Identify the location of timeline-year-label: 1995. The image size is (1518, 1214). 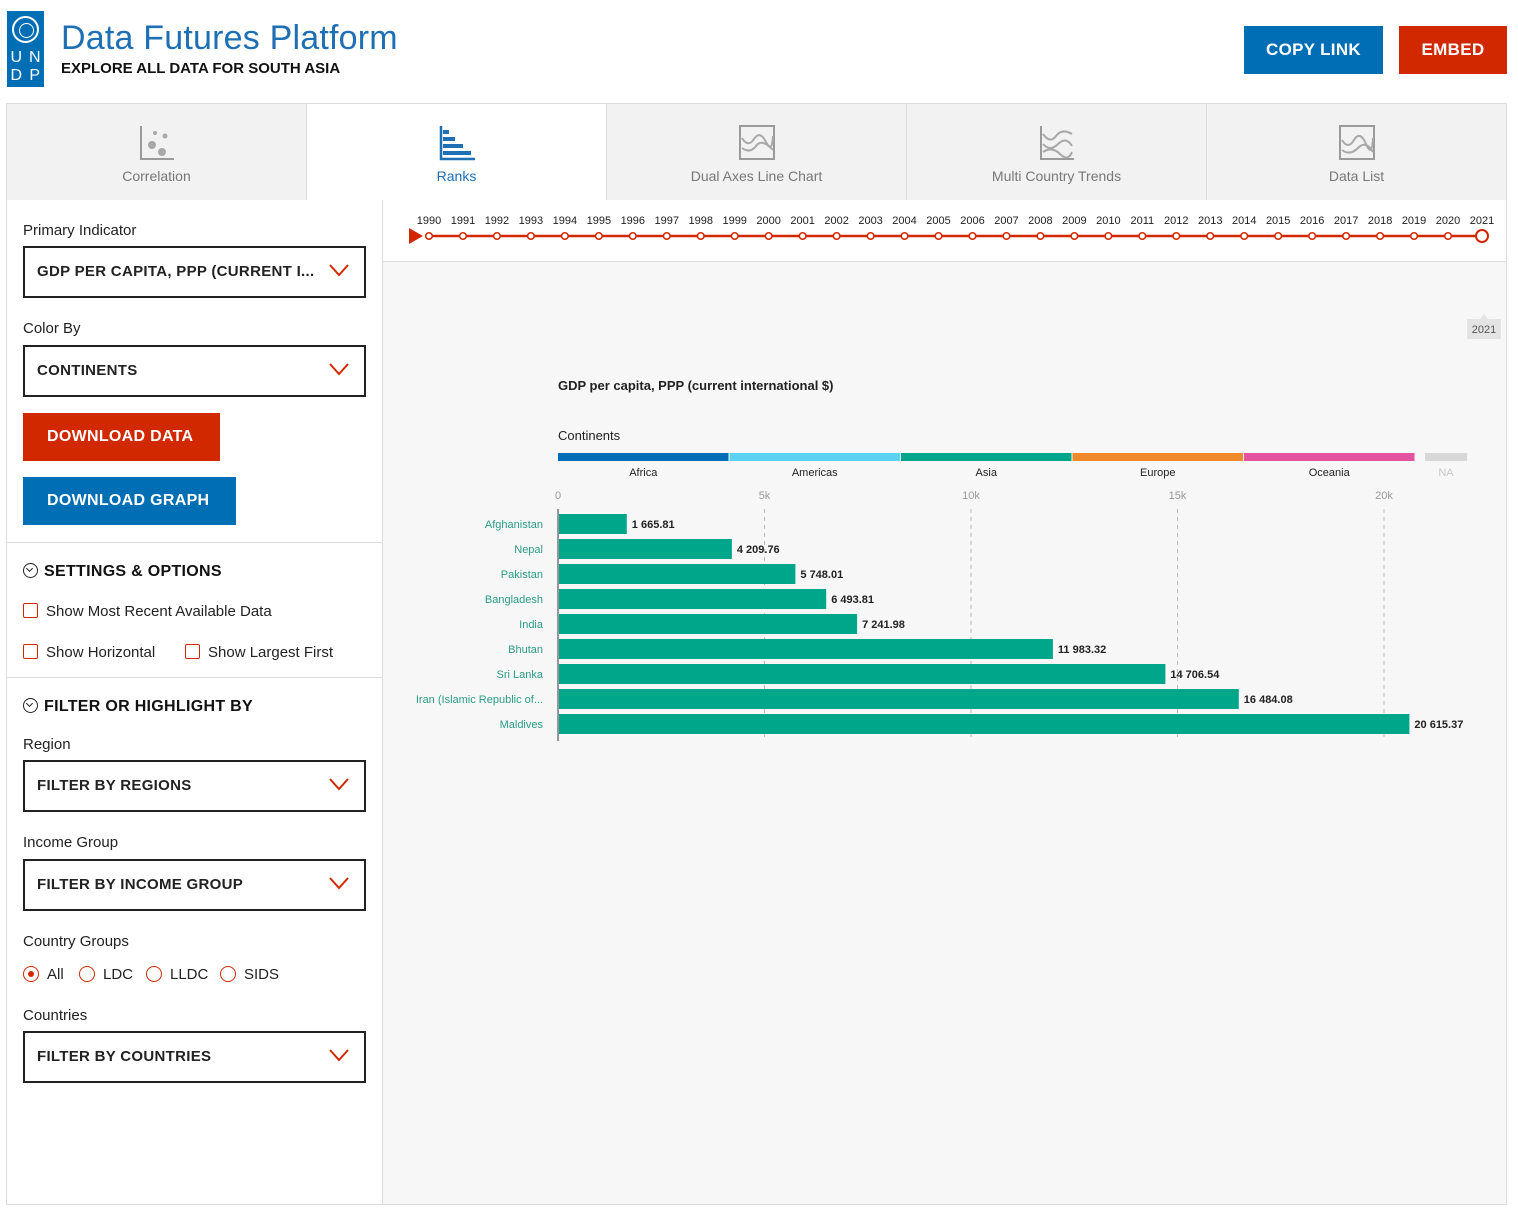
(599, 221).